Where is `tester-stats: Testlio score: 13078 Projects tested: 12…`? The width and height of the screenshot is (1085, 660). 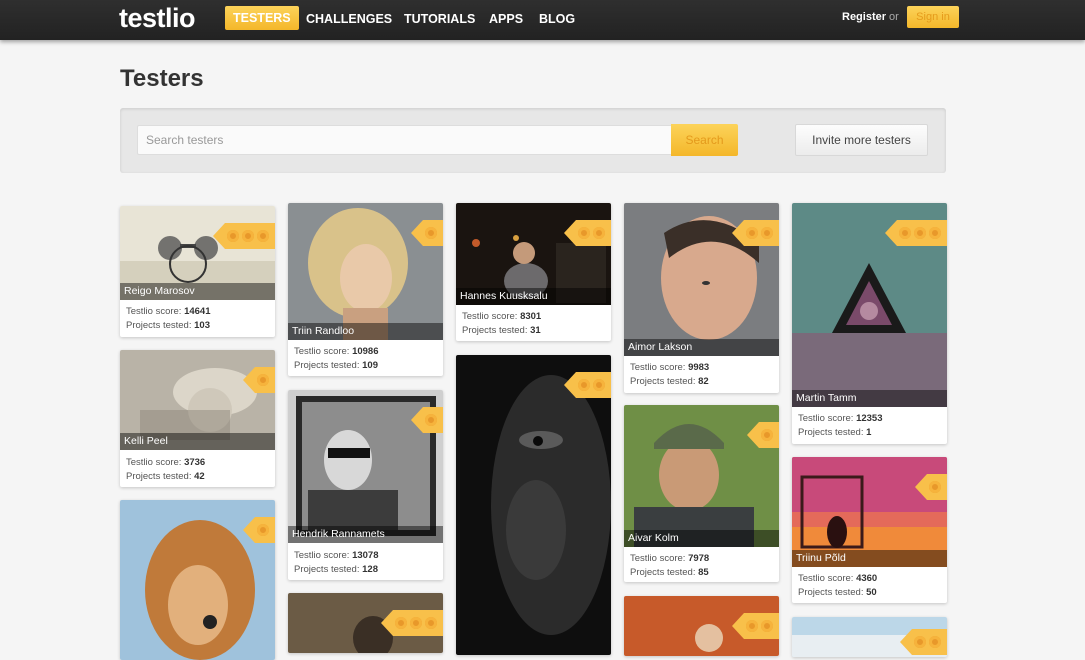 tester-stats: Testlio score: 13078 Projects tested: 12… is located at coordinates (336, 563).